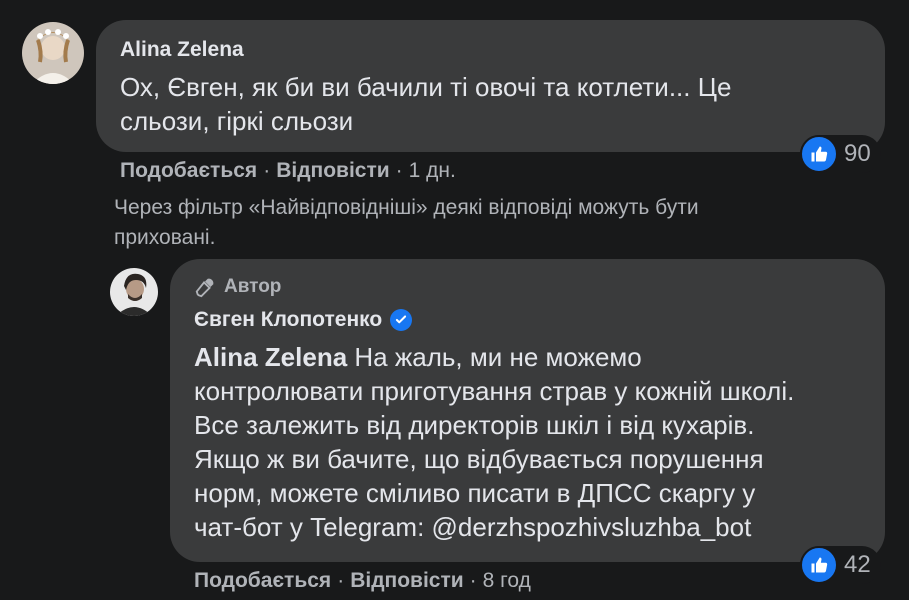 The width and height of the screenshot is (909, 600). Describe the element at coordinates (401, 320) in the screenshot. I see `verified-badge-icon` at that location.